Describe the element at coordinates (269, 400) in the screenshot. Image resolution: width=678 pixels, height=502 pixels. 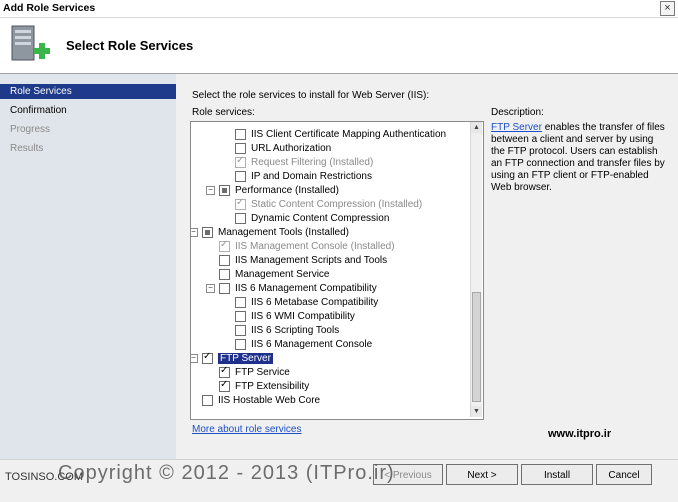
I see `tree-row-label: IIS Hostable Web Core` at that location.